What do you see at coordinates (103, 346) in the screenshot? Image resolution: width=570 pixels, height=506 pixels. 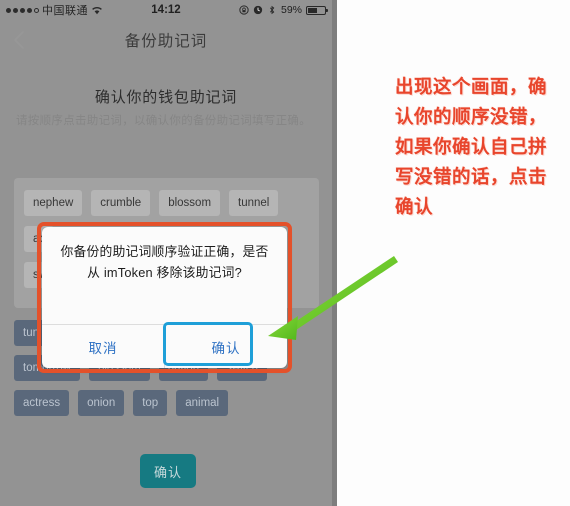 I see `dialog-cancel-button: 取消` at bounding box center [103, 346].